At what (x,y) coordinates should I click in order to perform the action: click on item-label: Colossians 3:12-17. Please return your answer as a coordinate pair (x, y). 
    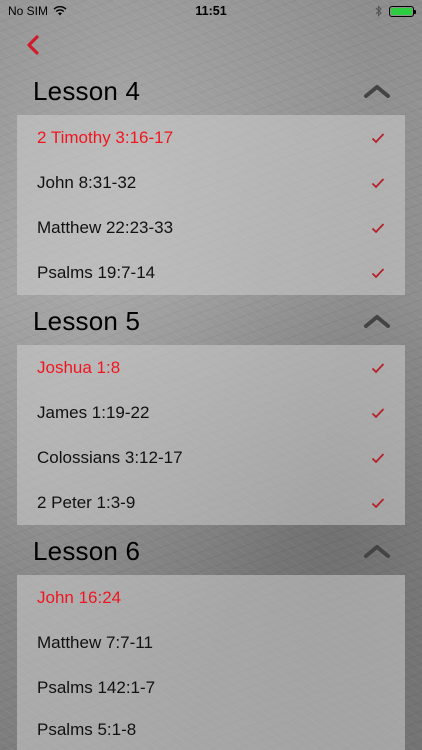
    Looking at the image, I should click on (110, 457).